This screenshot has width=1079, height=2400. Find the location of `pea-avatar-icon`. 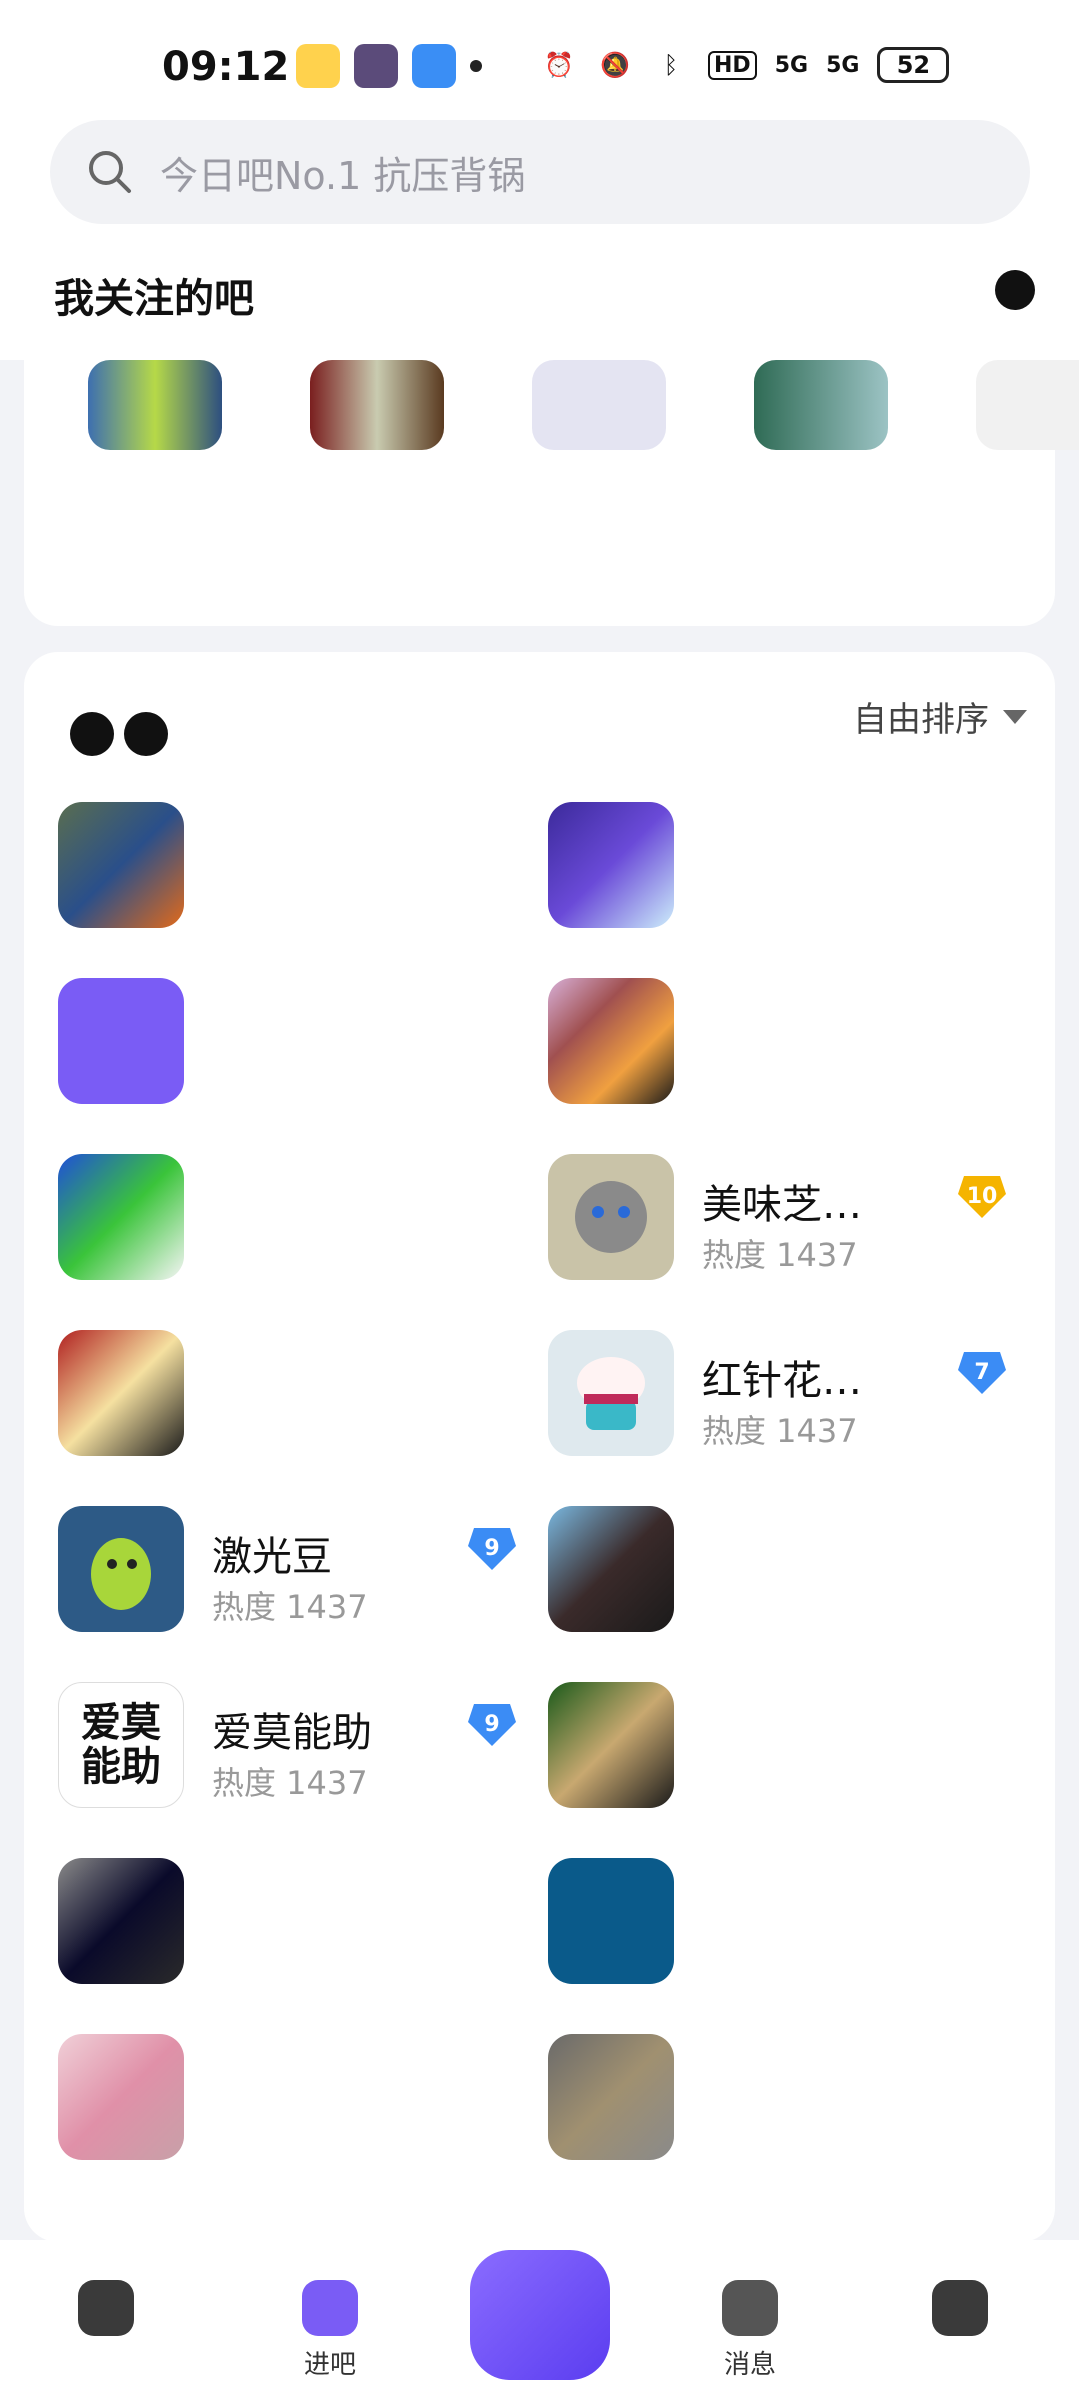

pea-avatar-icon is located at coordinates (121, 1574).